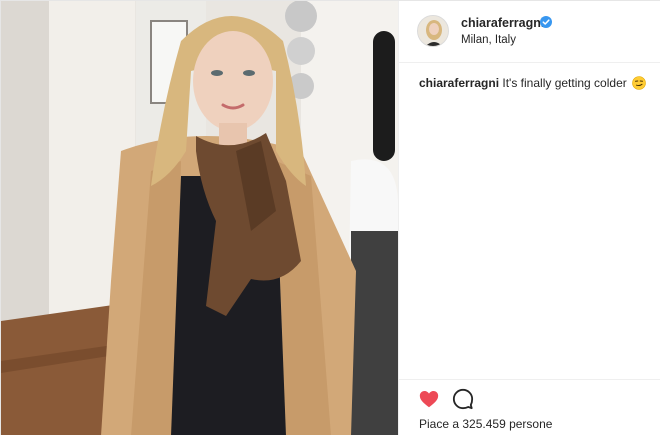 This screenshot has height=435, width=660. I want to click on heart-icon, so click(429, 399).